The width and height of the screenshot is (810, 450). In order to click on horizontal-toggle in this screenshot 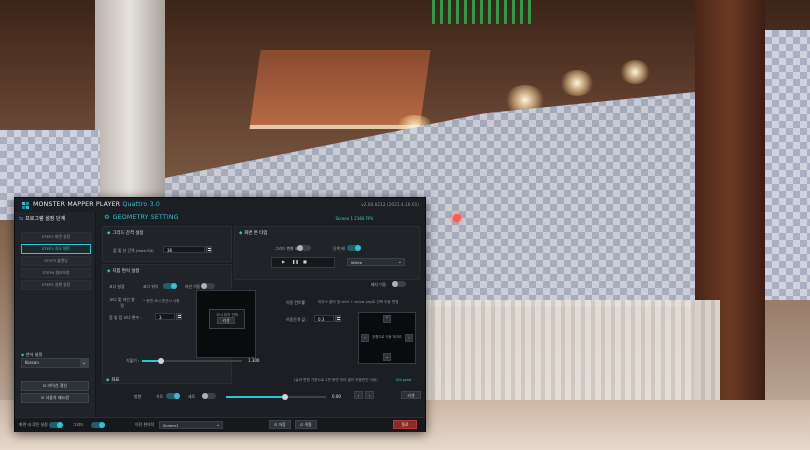, I will do `click(173, 396)`.